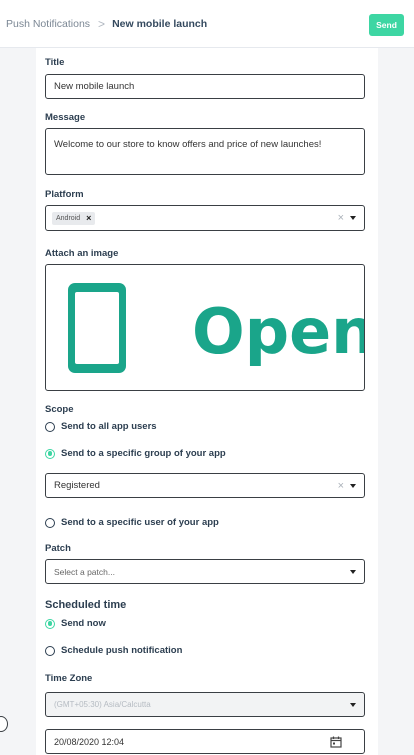  I want to click on image-upload-area: Open, so click(210, 327).